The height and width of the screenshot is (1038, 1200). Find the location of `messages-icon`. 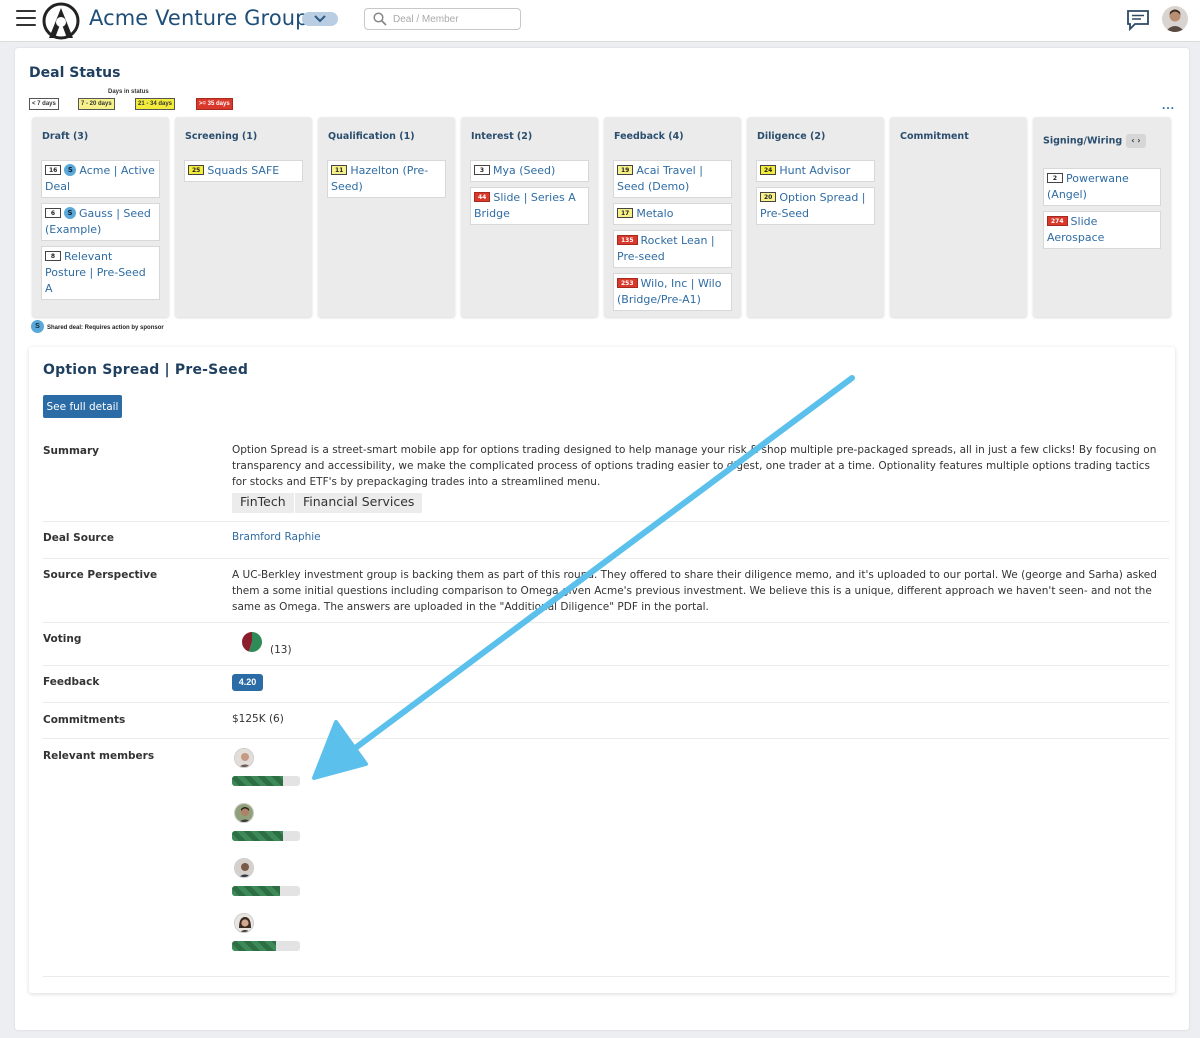

messages-icon is located at coordinates (1138, 20).